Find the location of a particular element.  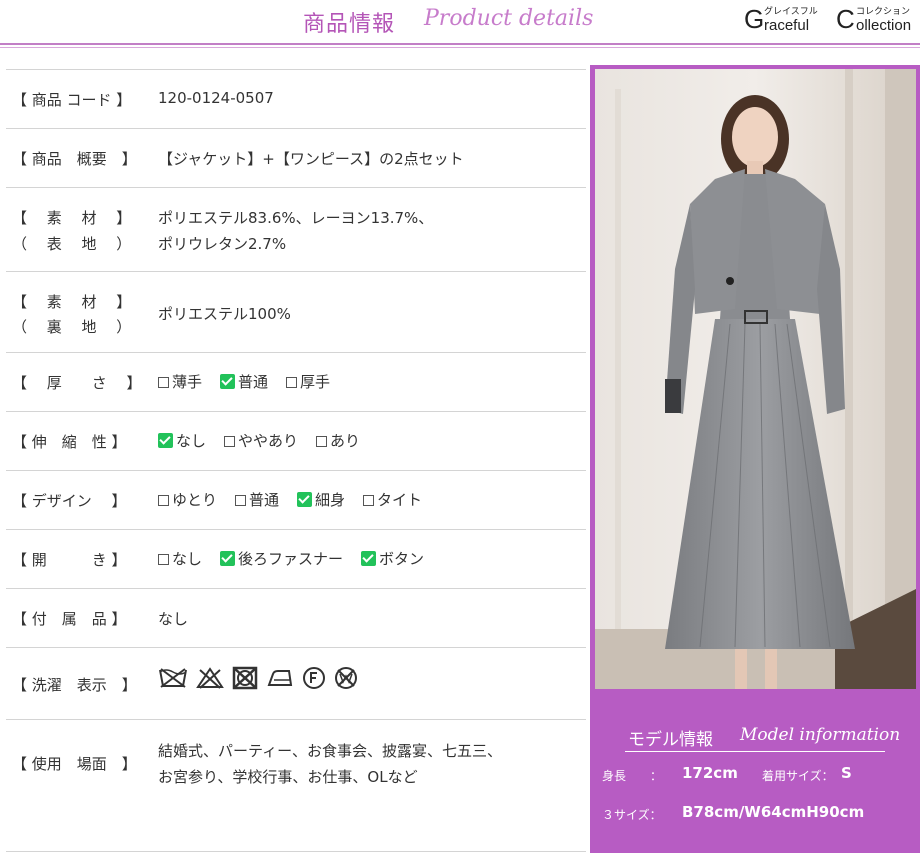

page-title: 商品情報 is located at coordinates (349, 24).